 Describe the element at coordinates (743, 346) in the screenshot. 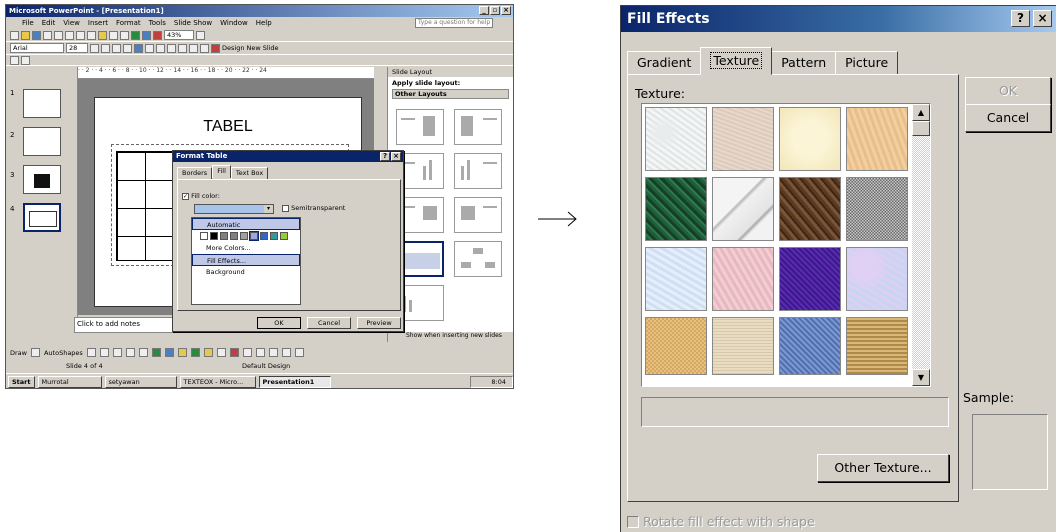

I see `texture-swatch-canvas` at that location.